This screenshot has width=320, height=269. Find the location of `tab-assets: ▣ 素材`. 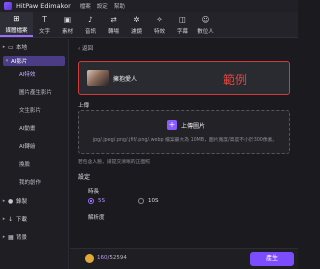

tab-assets: ▣ 素材 is located at coordinates (67, 24).